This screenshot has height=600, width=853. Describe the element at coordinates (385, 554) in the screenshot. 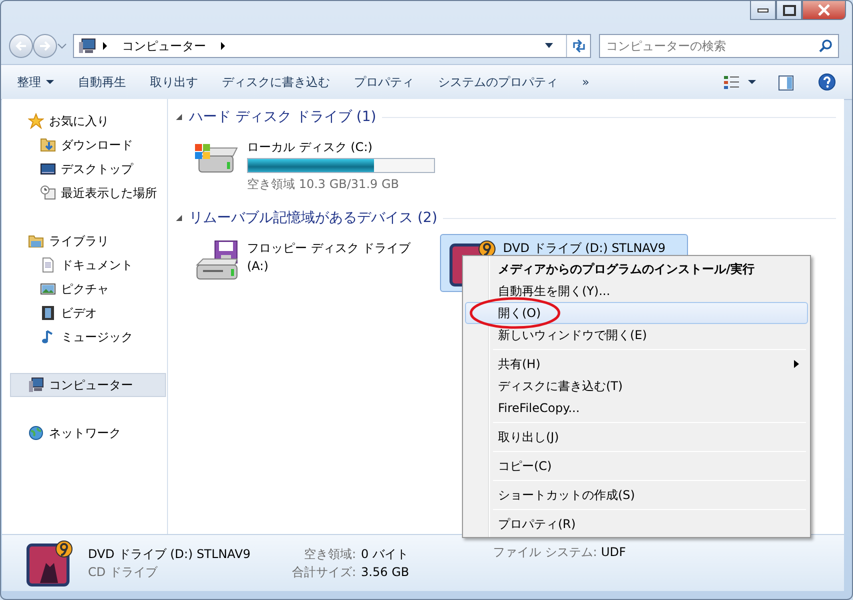

I see `field-value: 0 バイト` at that location.